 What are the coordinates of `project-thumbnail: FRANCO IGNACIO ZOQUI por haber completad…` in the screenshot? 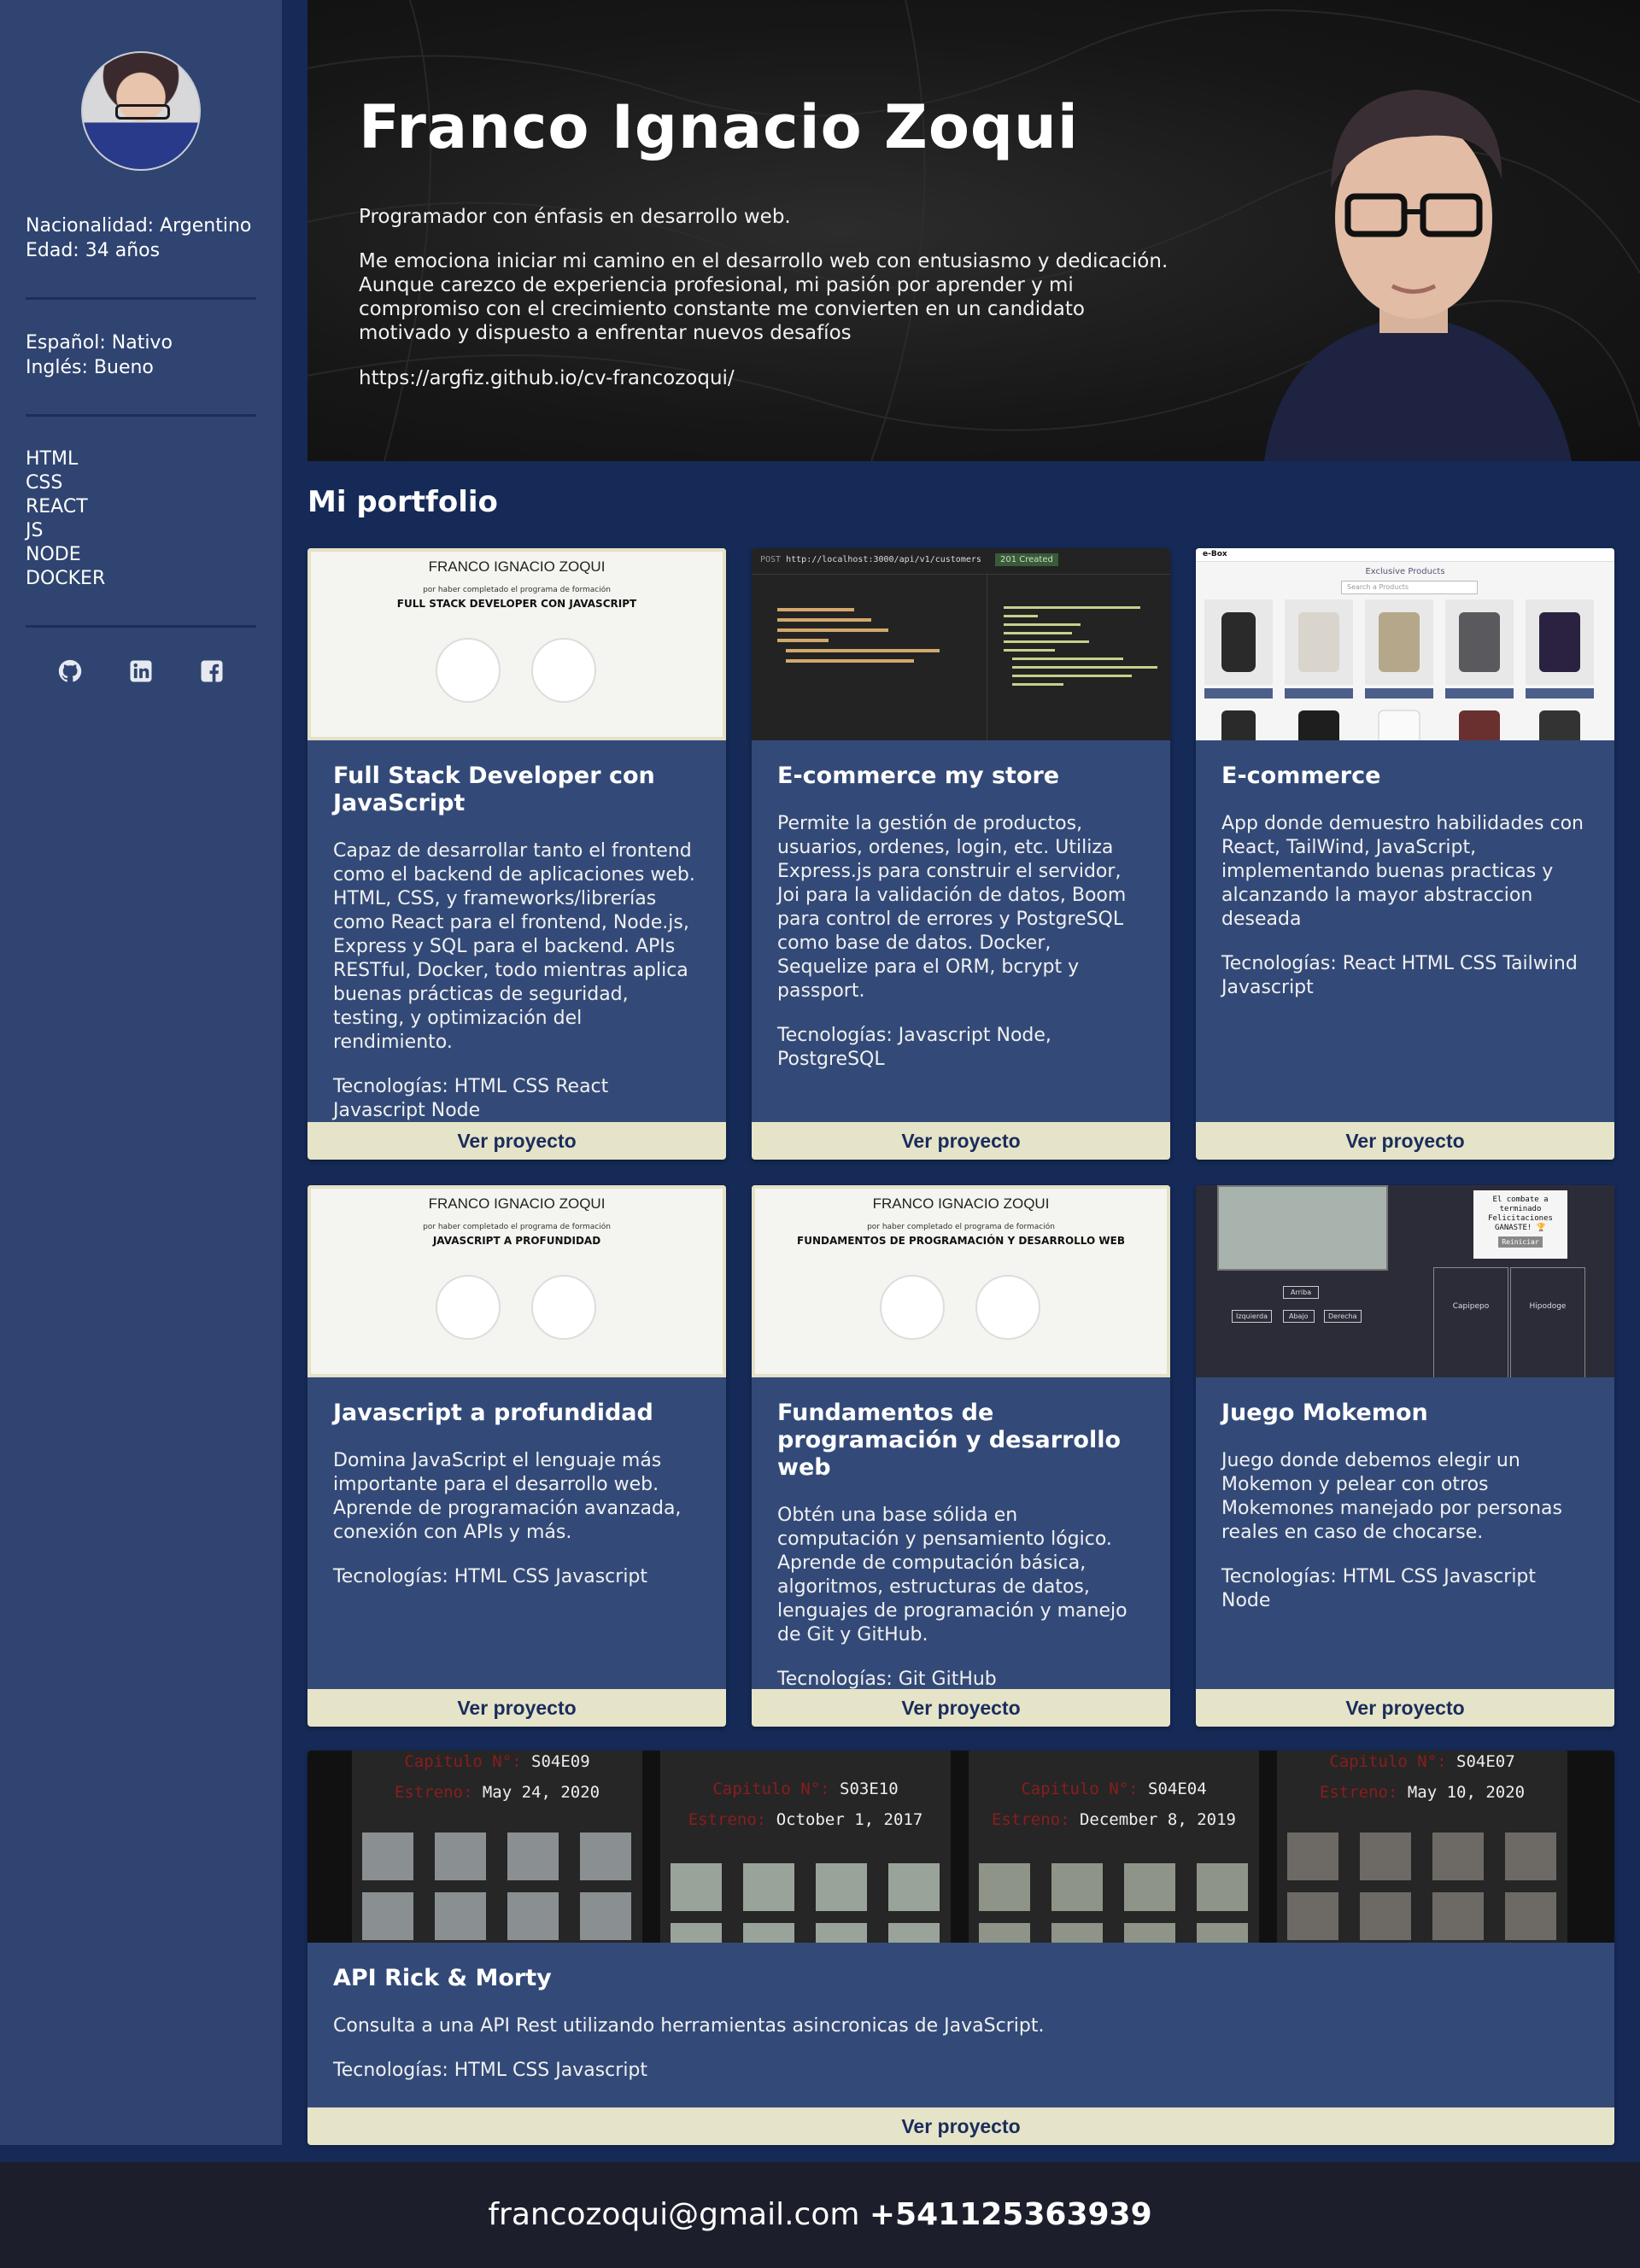 It's located at (517, 1281).